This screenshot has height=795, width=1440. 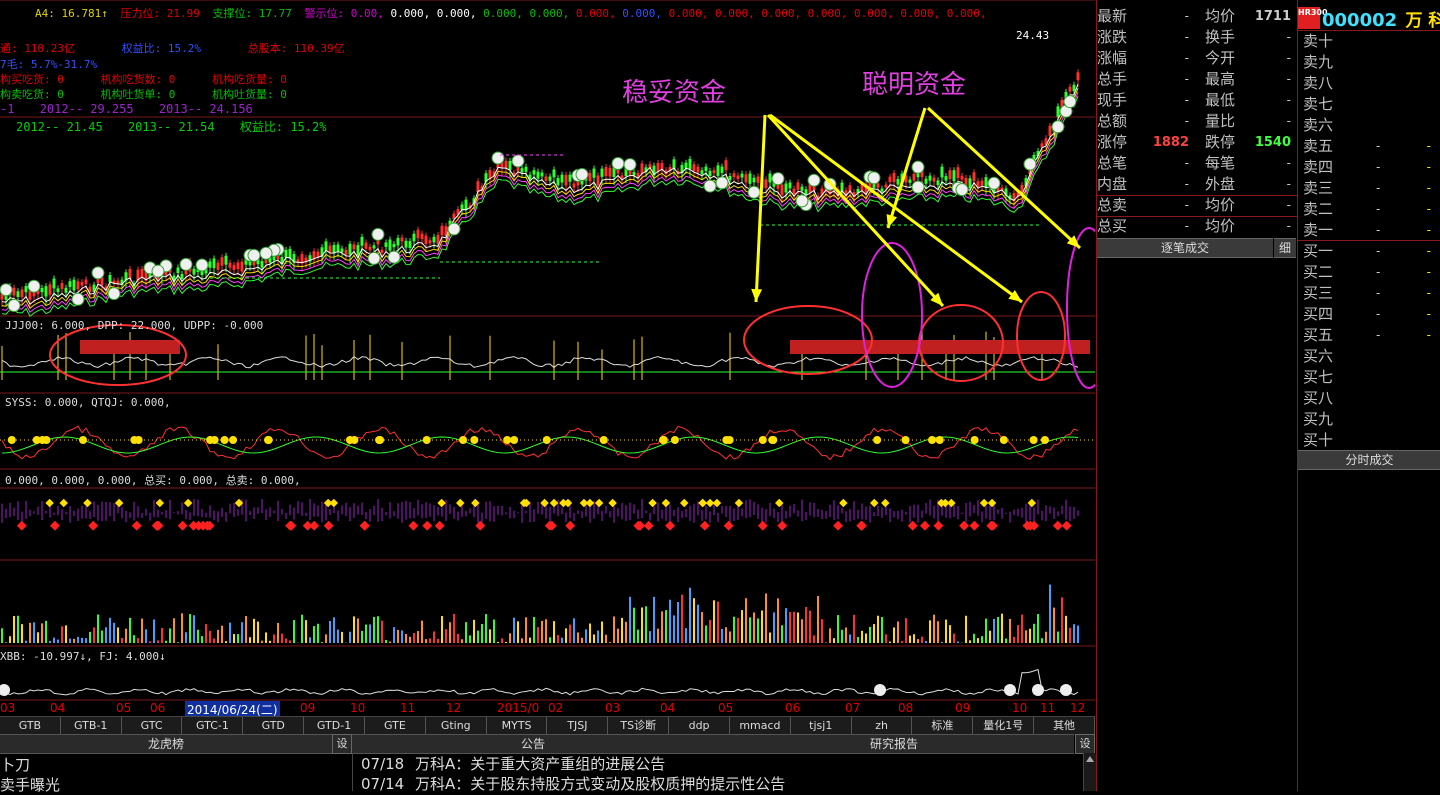 I want to click on indicator-tab: Gting, so click(x=456, y=726).